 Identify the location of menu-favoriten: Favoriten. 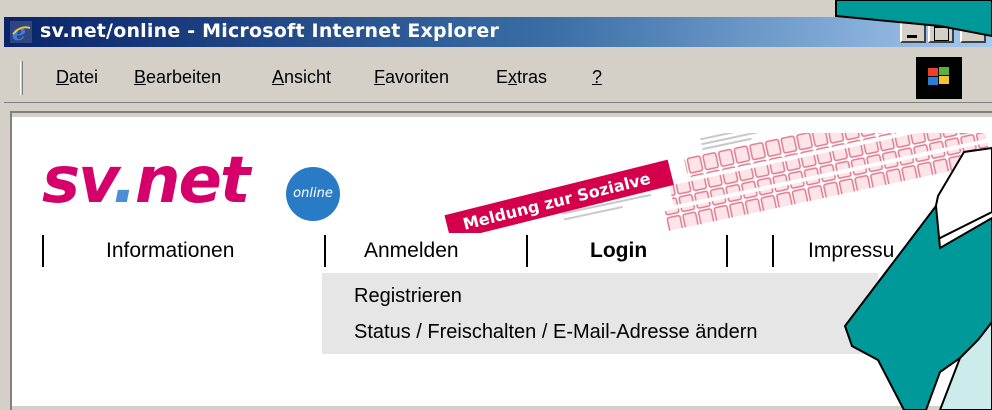
(411, 77).